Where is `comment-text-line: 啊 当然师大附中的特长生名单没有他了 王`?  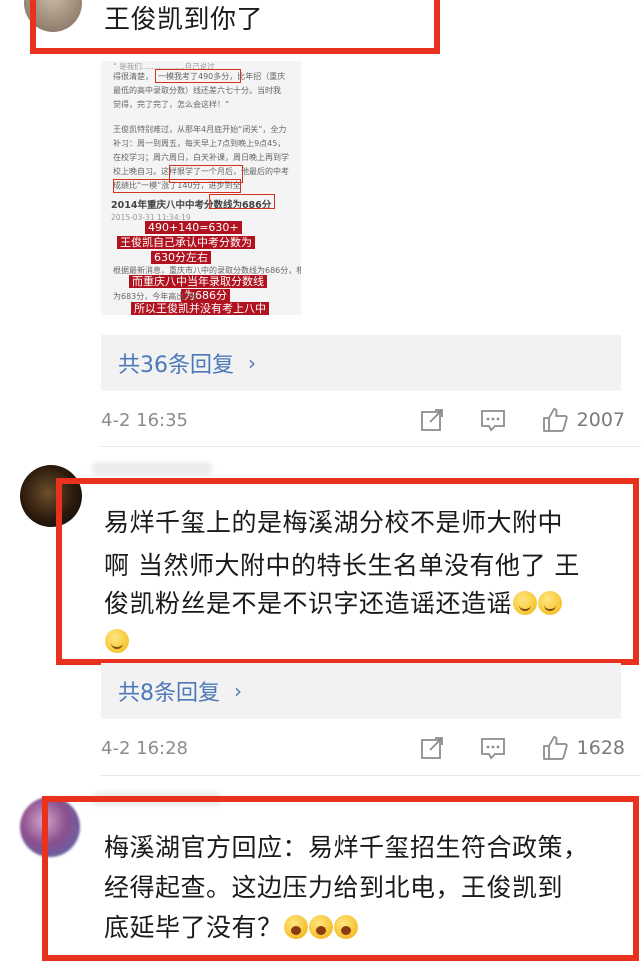
comment-text-line: 啊 当然师大附中的特长生名单没有他了 王 is located at coordinates (342, 565).